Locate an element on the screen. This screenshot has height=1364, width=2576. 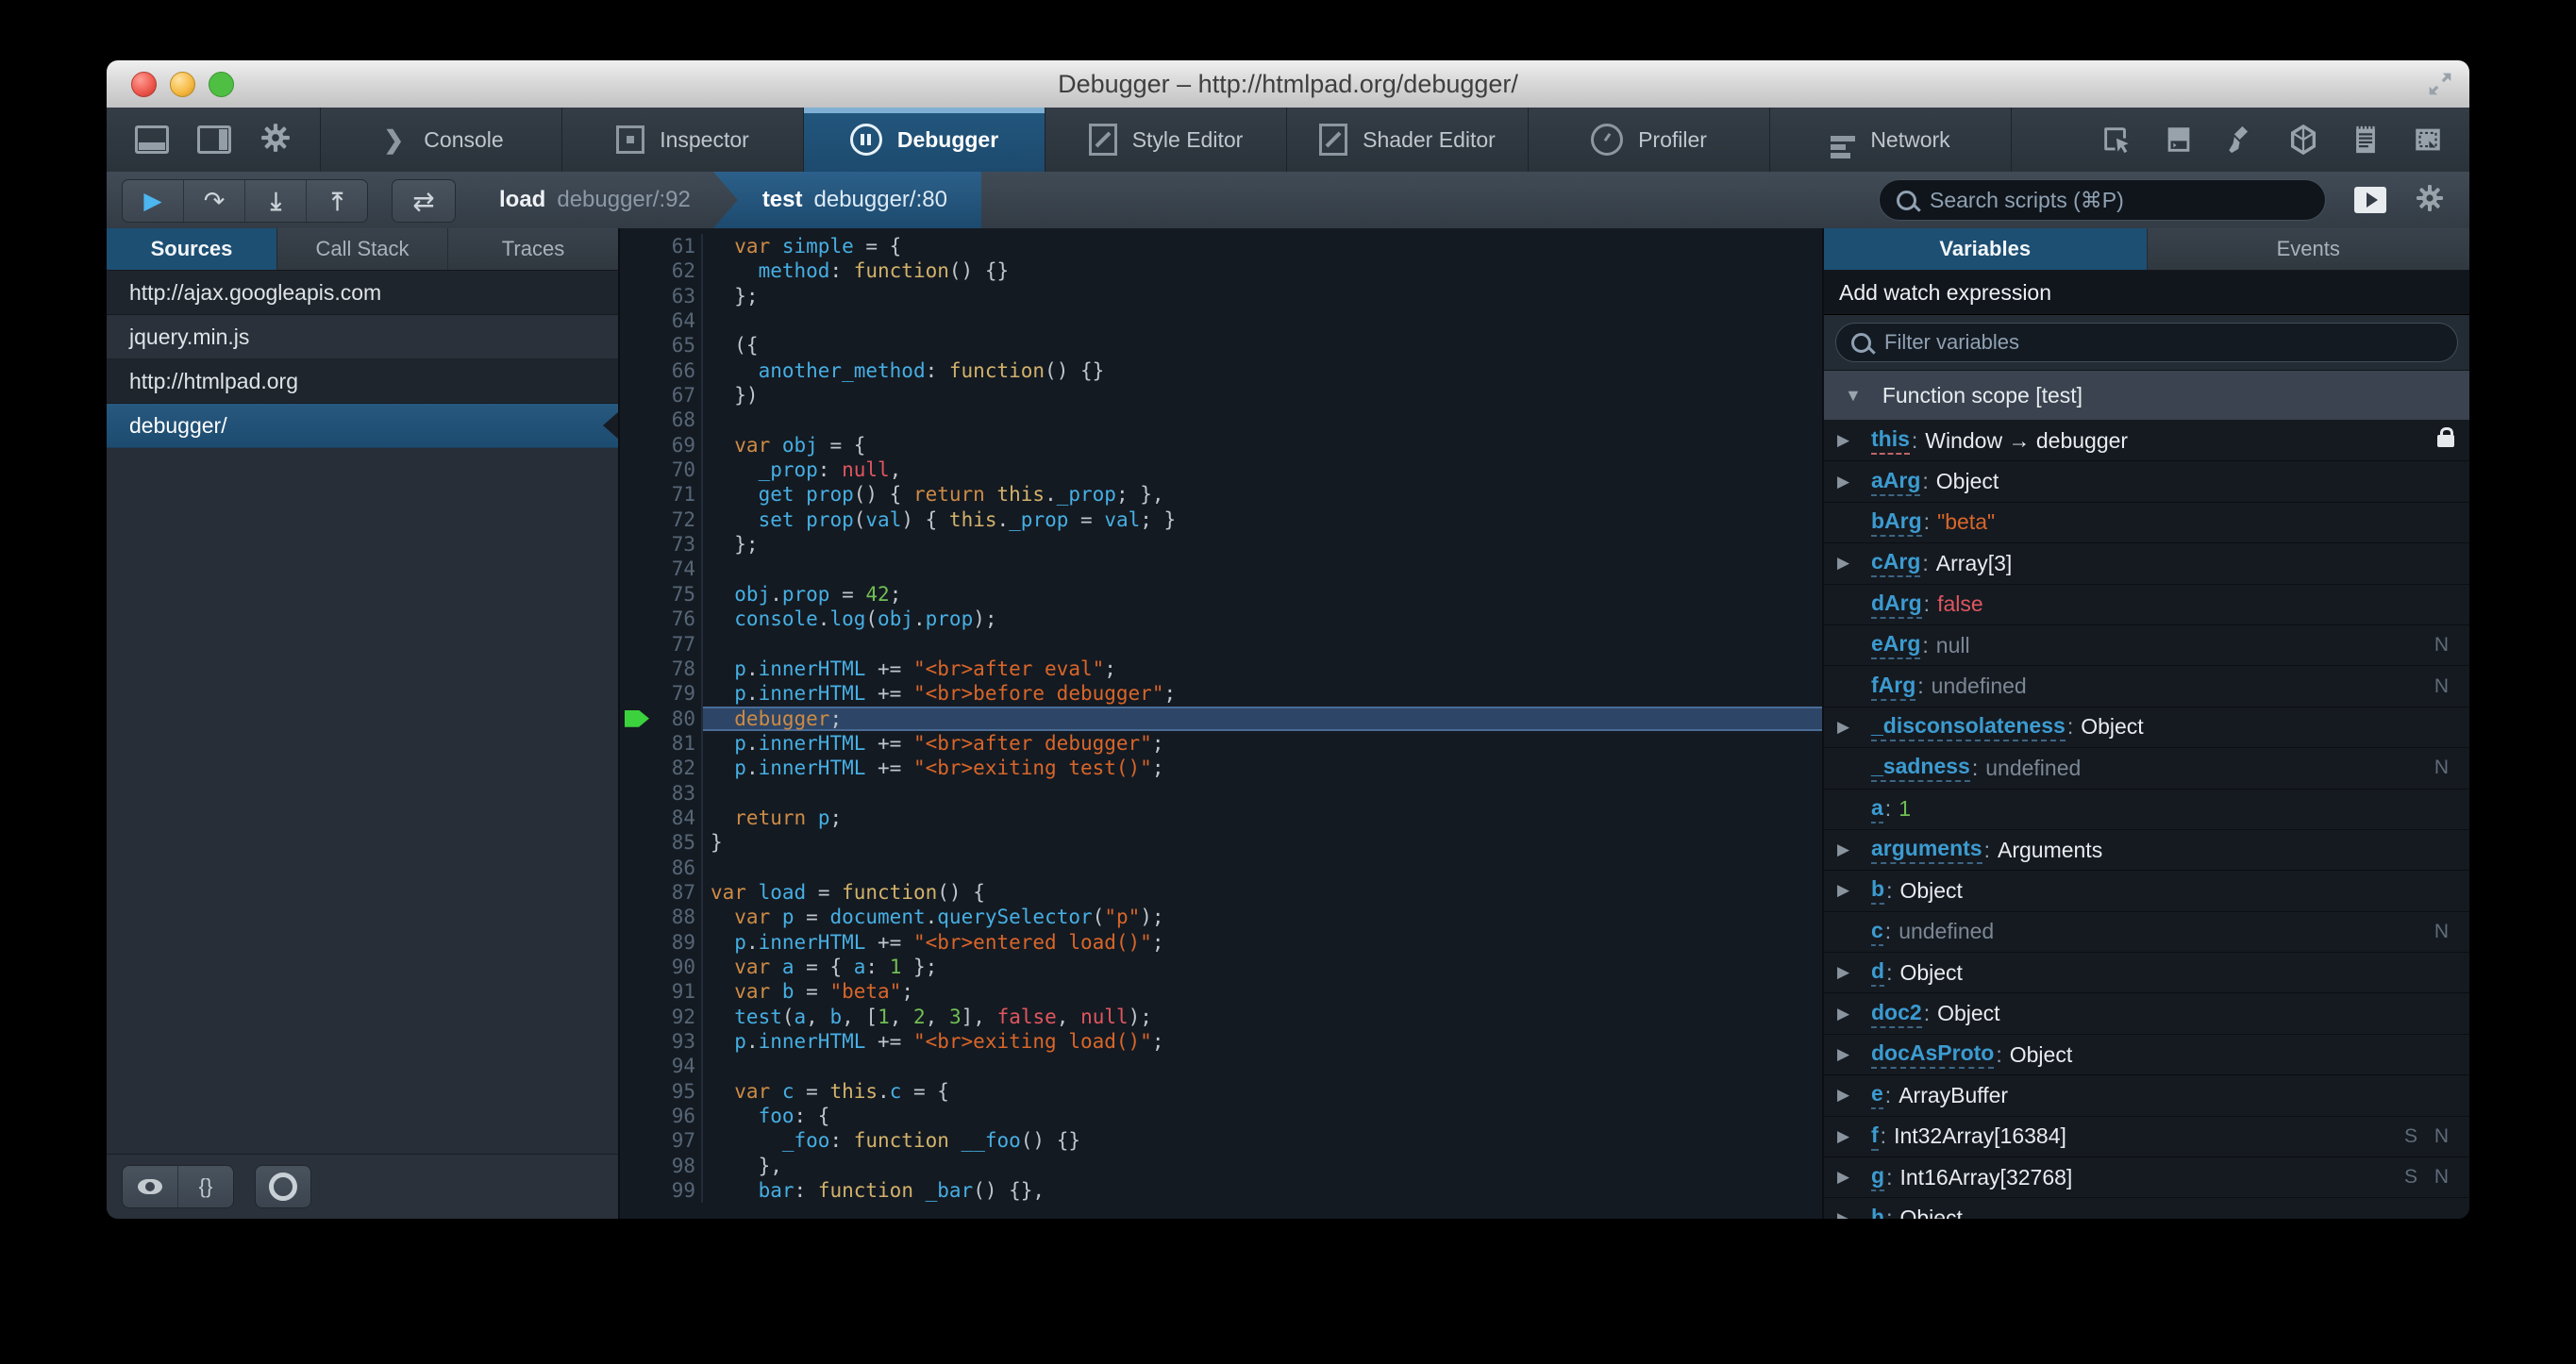
variable-name: cArg is located at coordinates (1896, 563).